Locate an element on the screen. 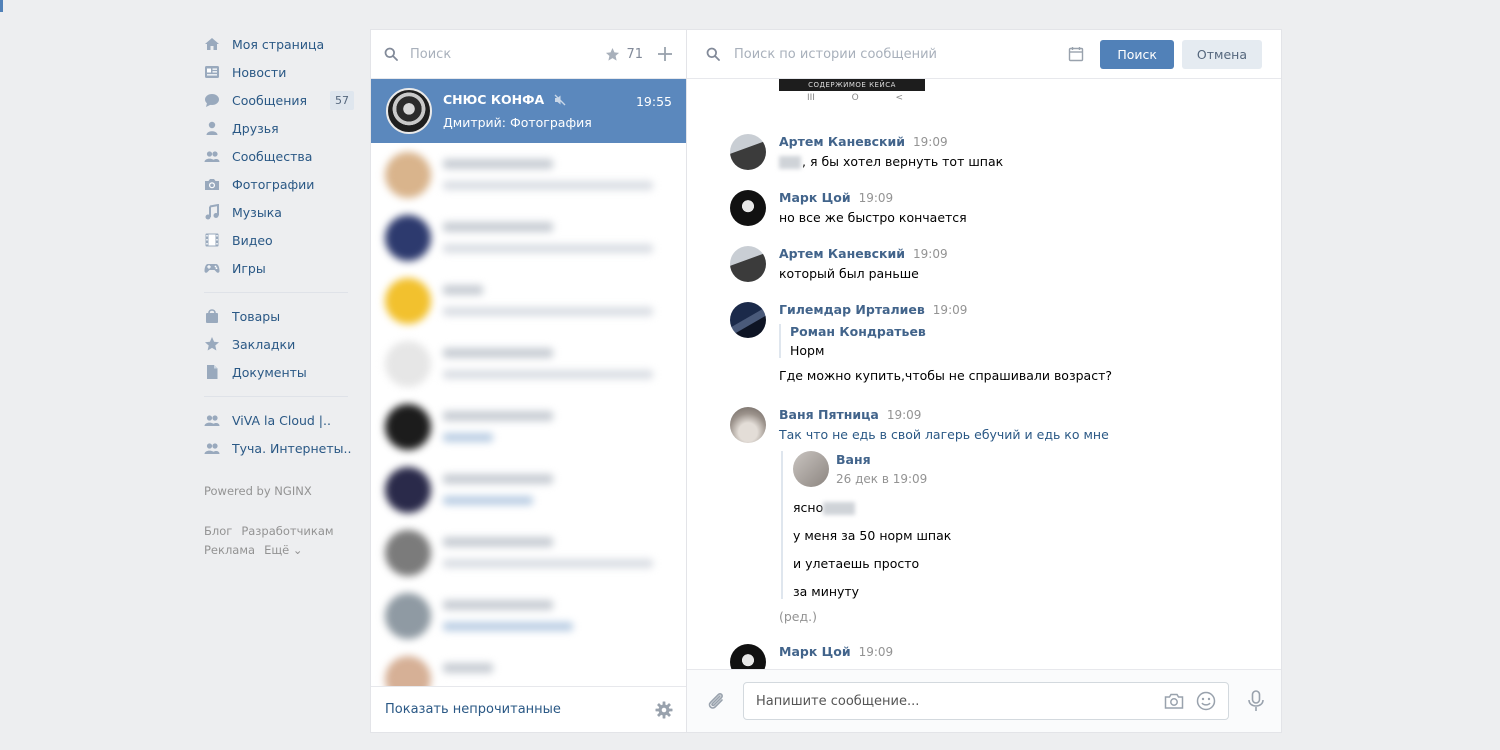  nav-label: Закладки is located at coordinates (264, 344).